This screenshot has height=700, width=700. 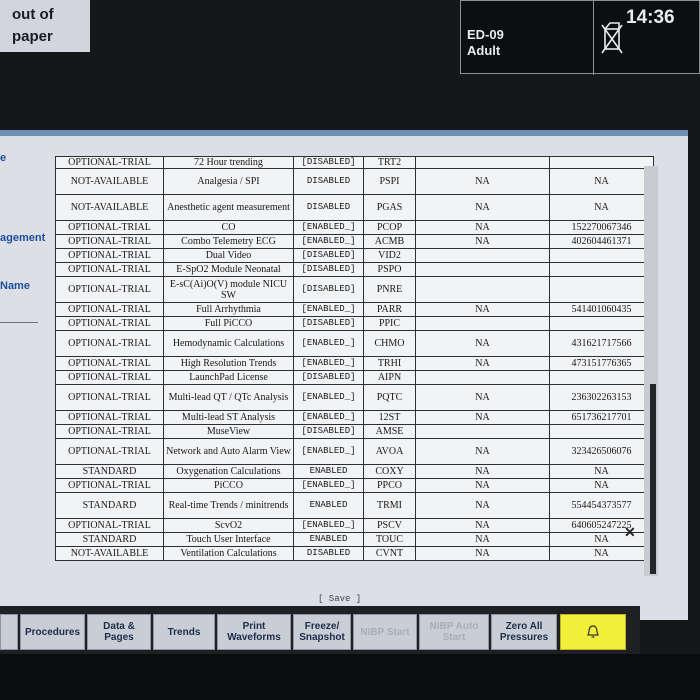 What do you see at coordinates (184, 632) in the screenshot?
I see `trends-button: Trends` at bounding box center [184, 632].